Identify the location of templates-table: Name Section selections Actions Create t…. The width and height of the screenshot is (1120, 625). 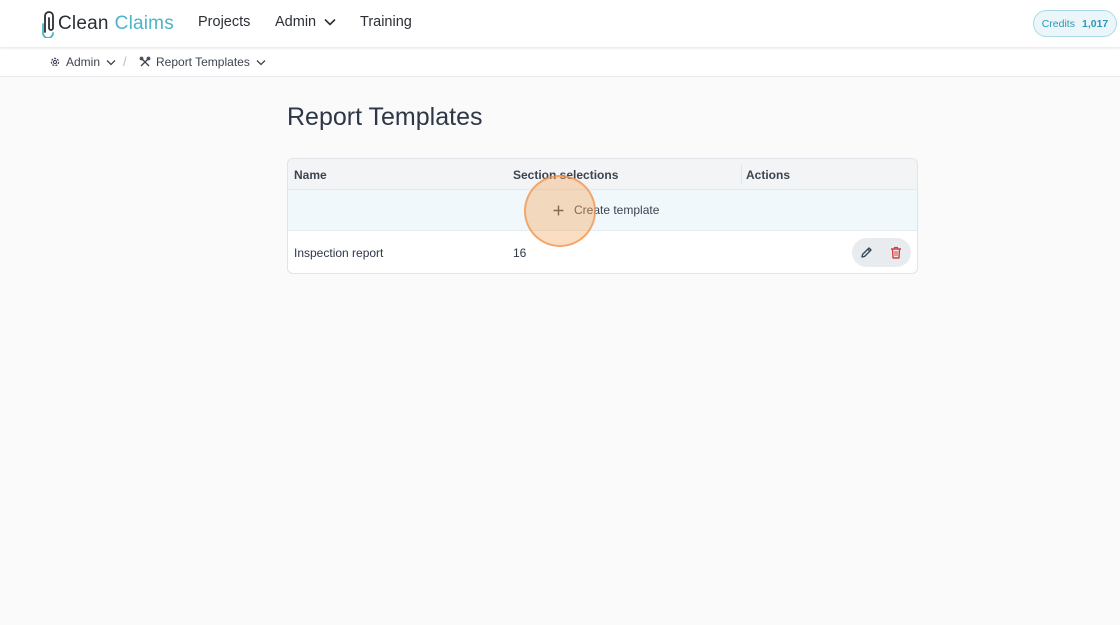
(602, 216).